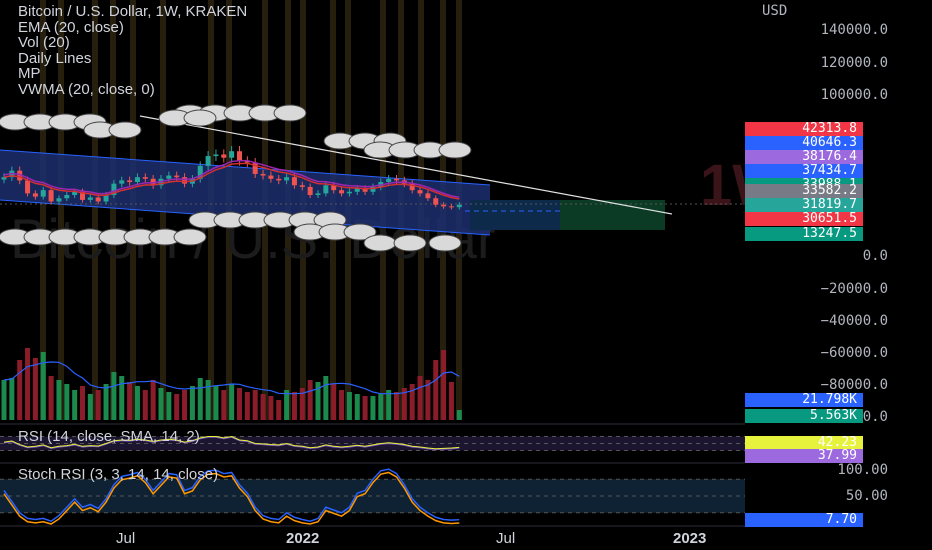 Image resolution: width=932 pixels, height=550 pixels. I want to click on volume-badge: 21.798K, so click(804, 400).